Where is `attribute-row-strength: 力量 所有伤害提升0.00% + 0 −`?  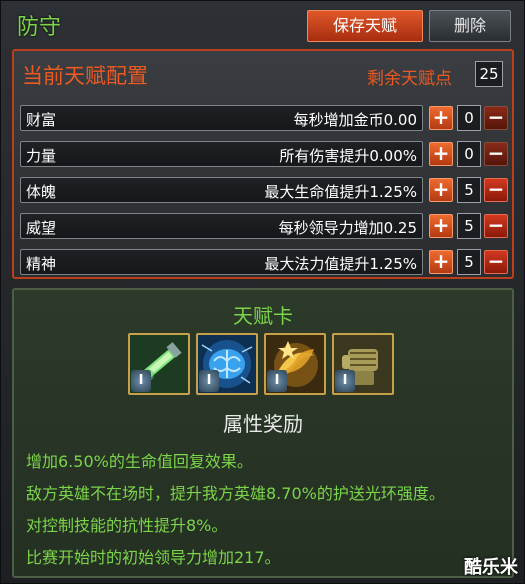
attribute-row-strength: 力量 所有伤害提升0.00% + 0 − is located at coordinates (264, 154).